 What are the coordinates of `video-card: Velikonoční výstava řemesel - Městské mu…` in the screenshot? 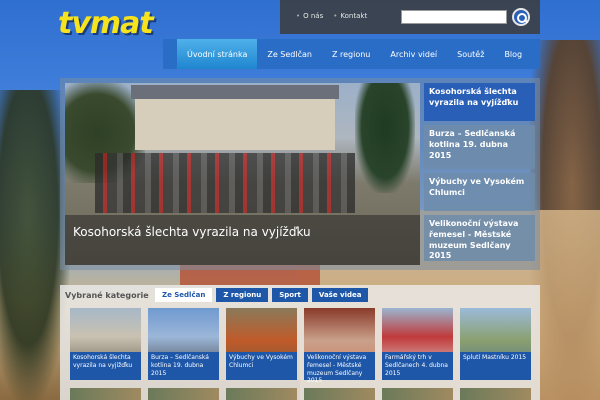 It's located at (339, 346).